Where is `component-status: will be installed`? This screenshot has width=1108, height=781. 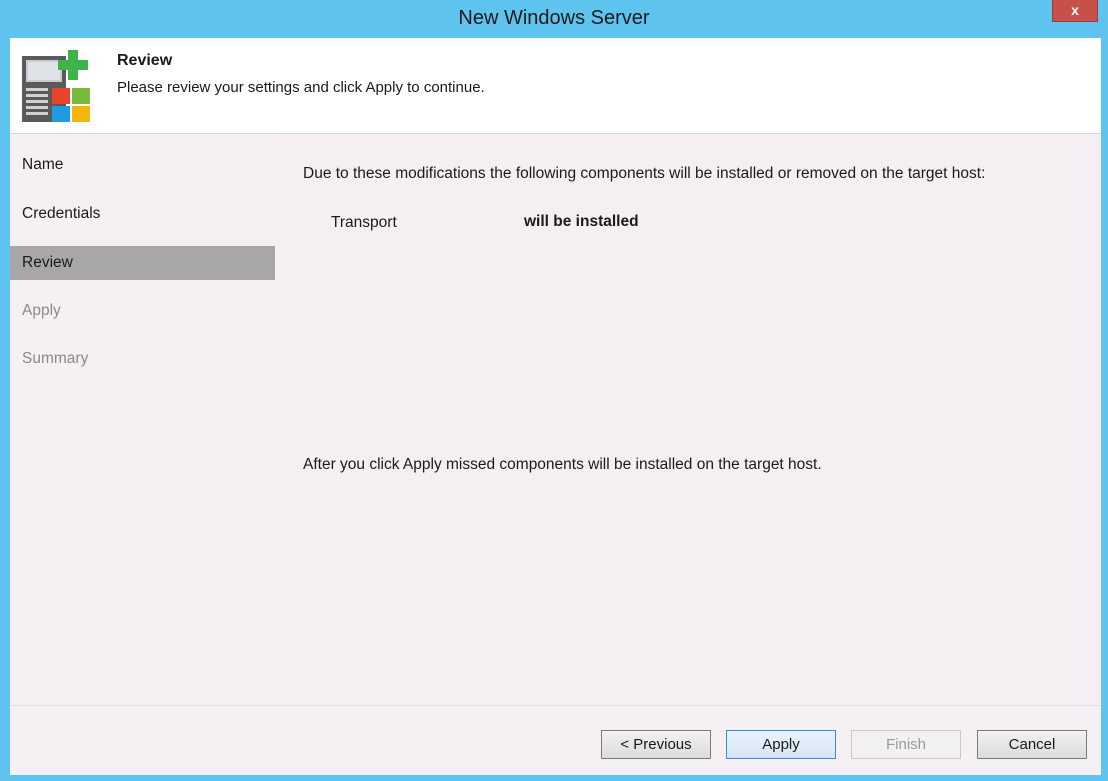
component-status: will be installed is located at coordinates (581, 221).